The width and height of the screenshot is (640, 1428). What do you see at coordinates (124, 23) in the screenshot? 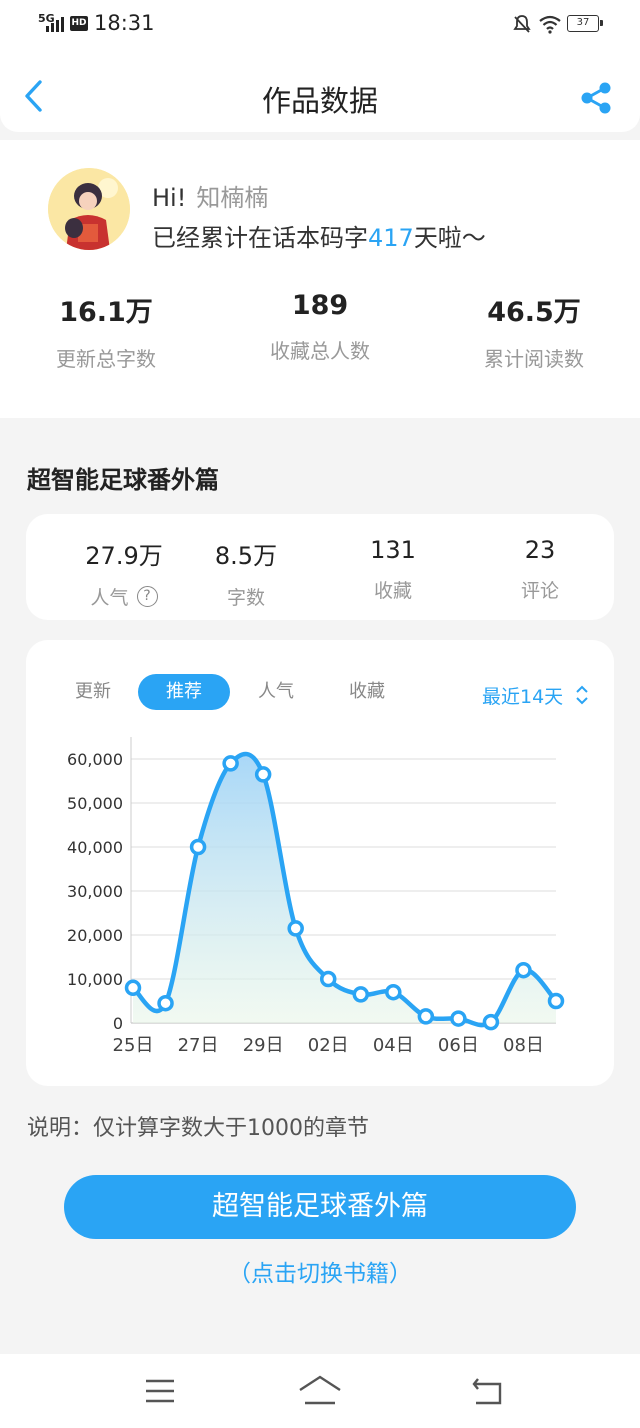
I see `status-time: 18:31` at bounding box center [124, 23].